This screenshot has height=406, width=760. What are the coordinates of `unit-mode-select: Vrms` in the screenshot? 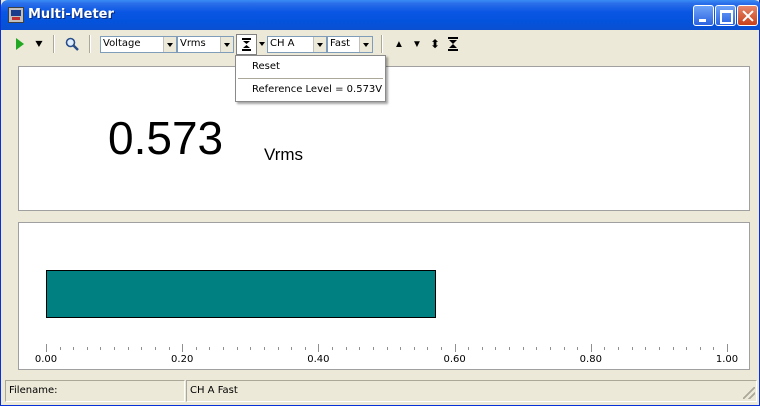 It's located at (205, 44).